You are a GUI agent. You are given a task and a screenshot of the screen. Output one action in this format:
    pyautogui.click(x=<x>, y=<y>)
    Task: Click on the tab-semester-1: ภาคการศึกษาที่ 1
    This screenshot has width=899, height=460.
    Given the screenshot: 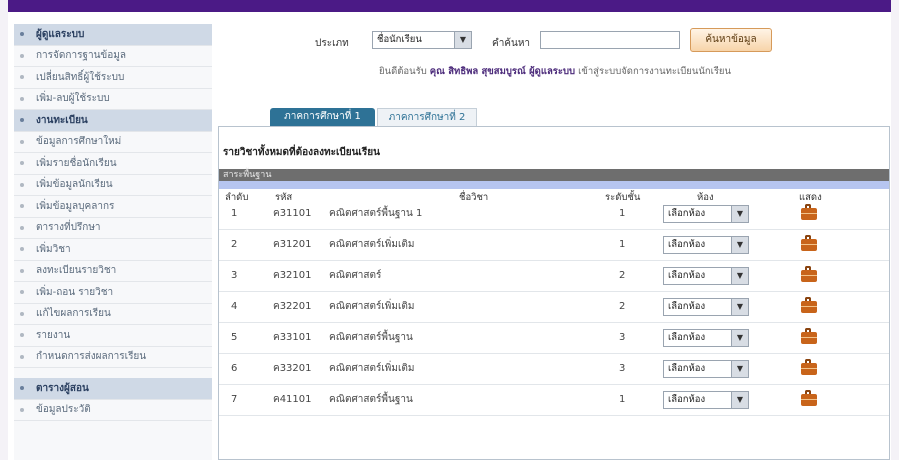 What is the action you would take?
    pyautogui.click(x=322, y=117)
    